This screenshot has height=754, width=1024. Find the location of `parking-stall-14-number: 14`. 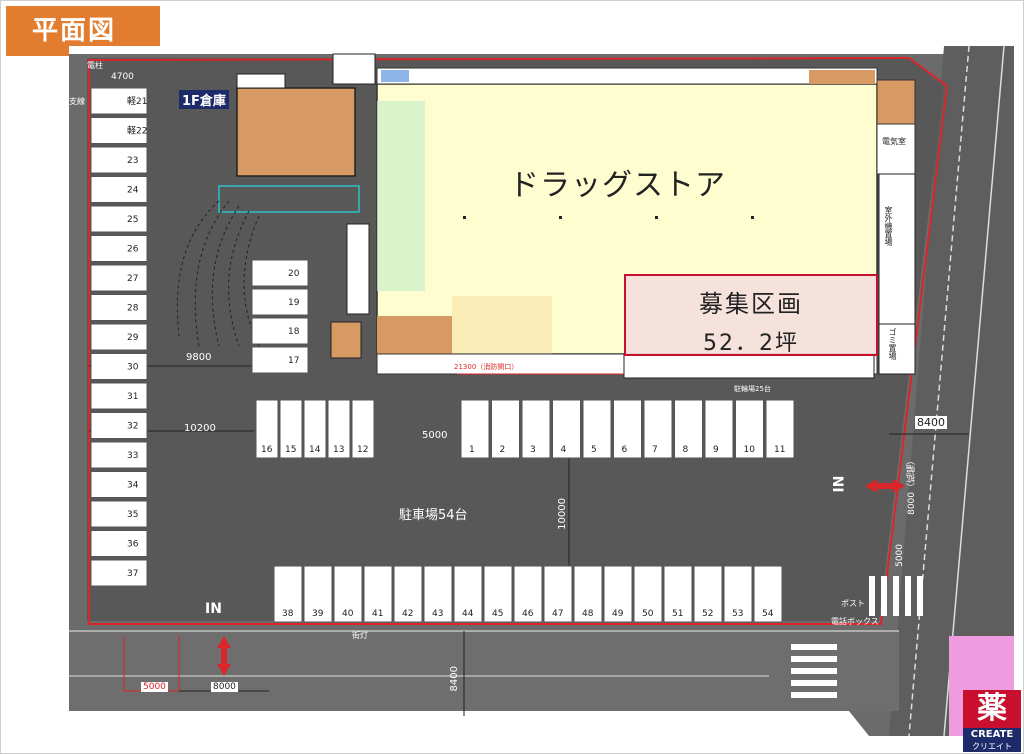

parking-stall-14-number: 14 is located at coordinates (315, 450).